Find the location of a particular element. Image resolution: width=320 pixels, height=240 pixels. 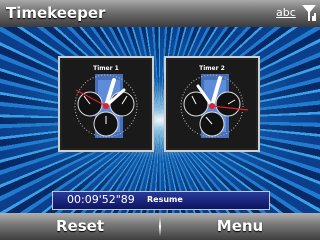

app-title: Timekeeper is located at coordinates (56, 13).